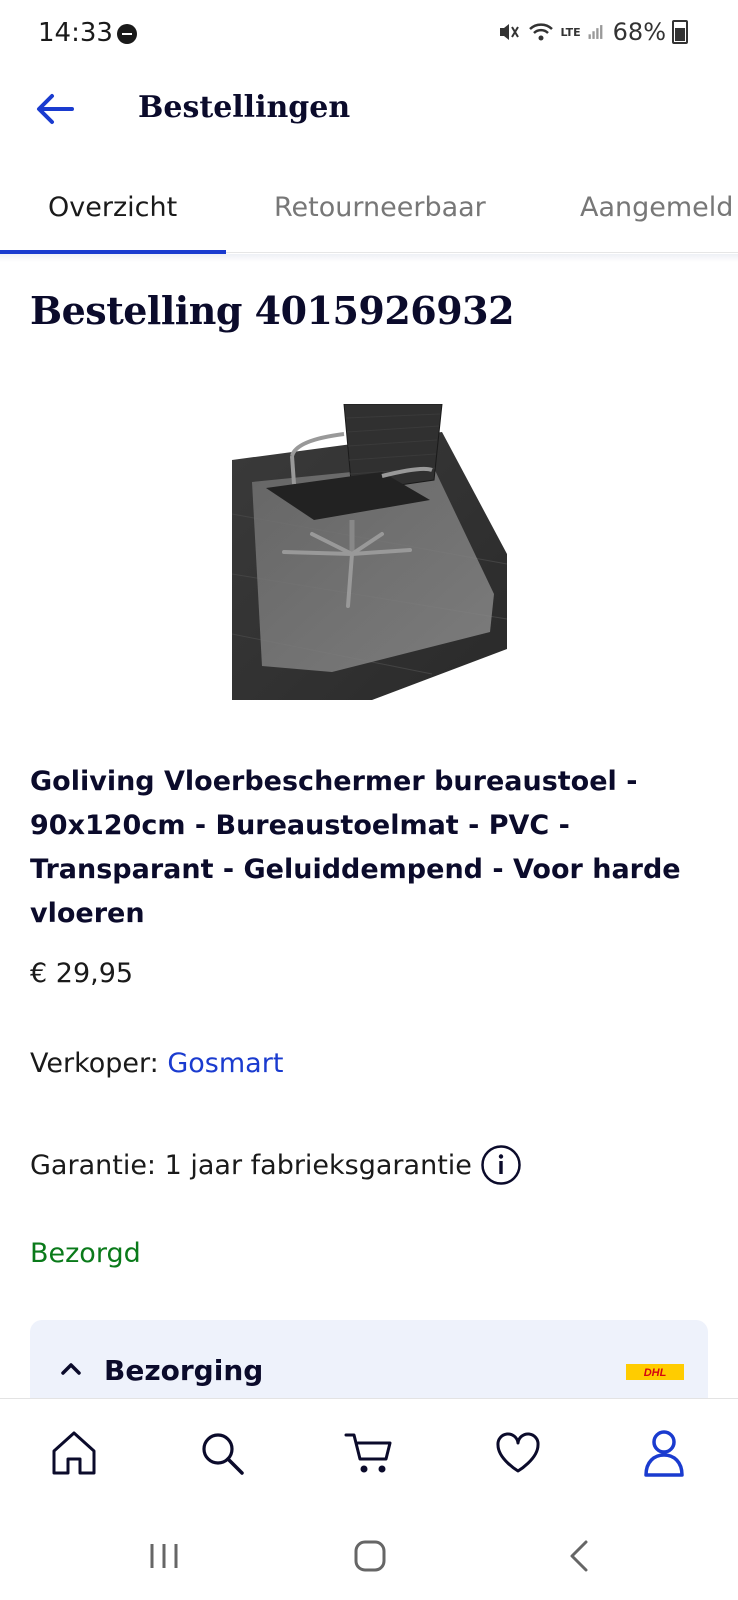 This screenshot has height=1600, width=738. Describe the element at coordinates (127, 34) in the screenshot. I see `notification-icon` at that location.